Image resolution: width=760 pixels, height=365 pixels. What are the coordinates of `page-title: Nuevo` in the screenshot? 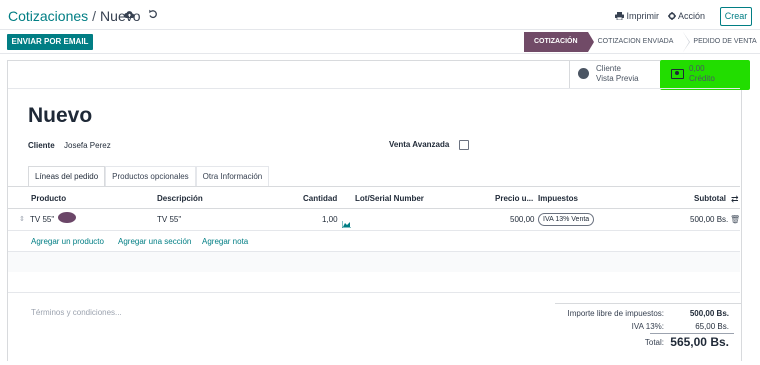 It's located at (60, 115).